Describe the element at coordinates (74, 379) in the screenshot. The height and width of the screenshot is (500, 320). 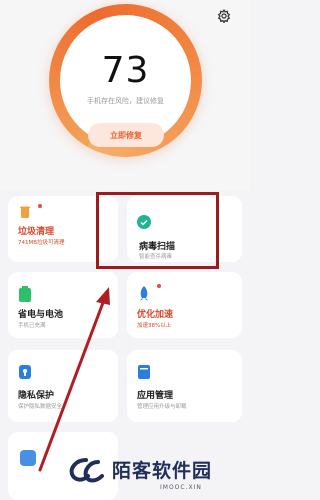
I see `pointer-arrow` at that location.